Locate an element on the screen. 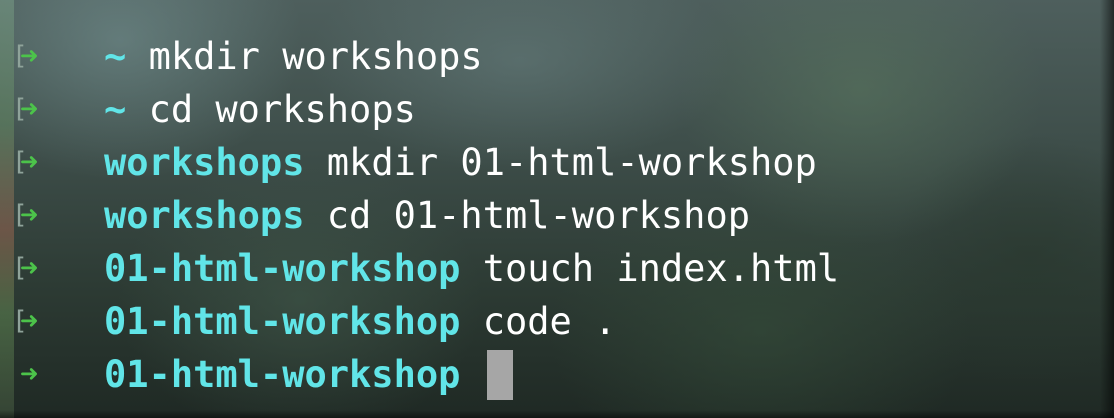  terminal-line: [ ➜ workshops cd 01-html-workshop is located at coordinates (550, 215).